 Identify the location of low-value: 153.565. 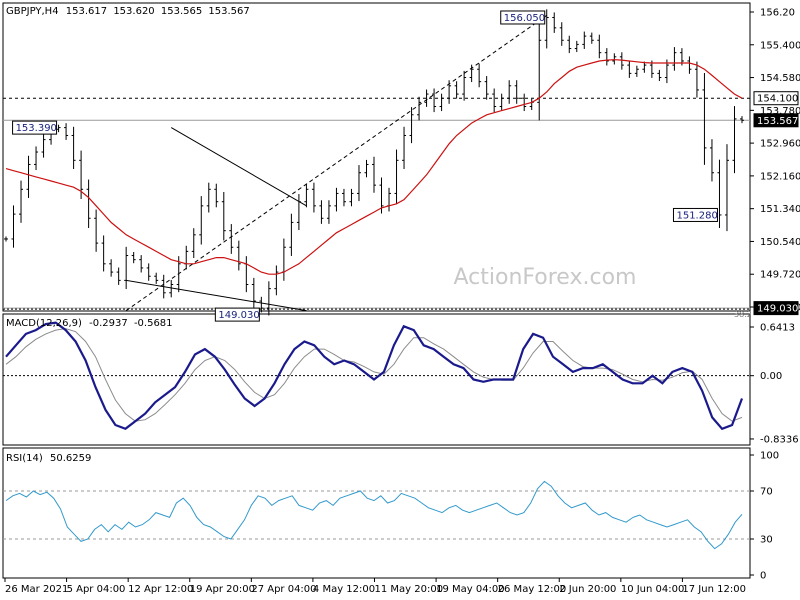
(181, 11).